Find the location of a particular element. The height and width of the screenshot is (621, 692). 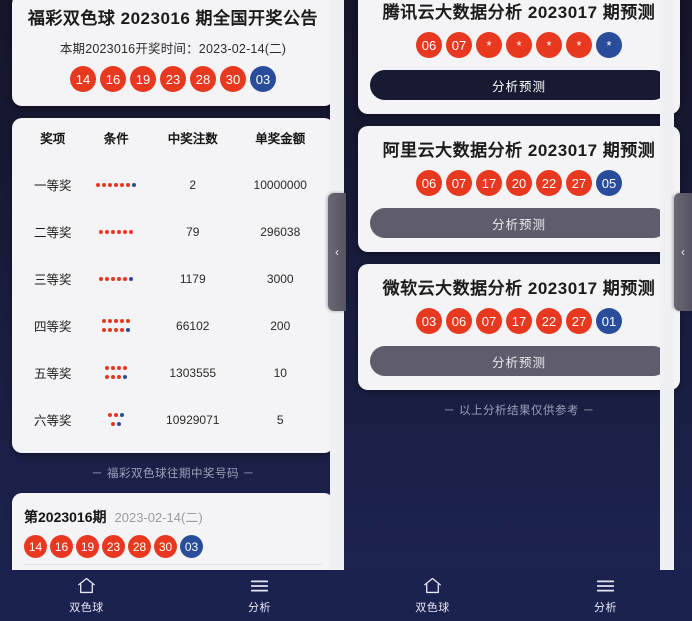

history-draw-date: 2023-02-14(二) is located at coordinates (158, 517).